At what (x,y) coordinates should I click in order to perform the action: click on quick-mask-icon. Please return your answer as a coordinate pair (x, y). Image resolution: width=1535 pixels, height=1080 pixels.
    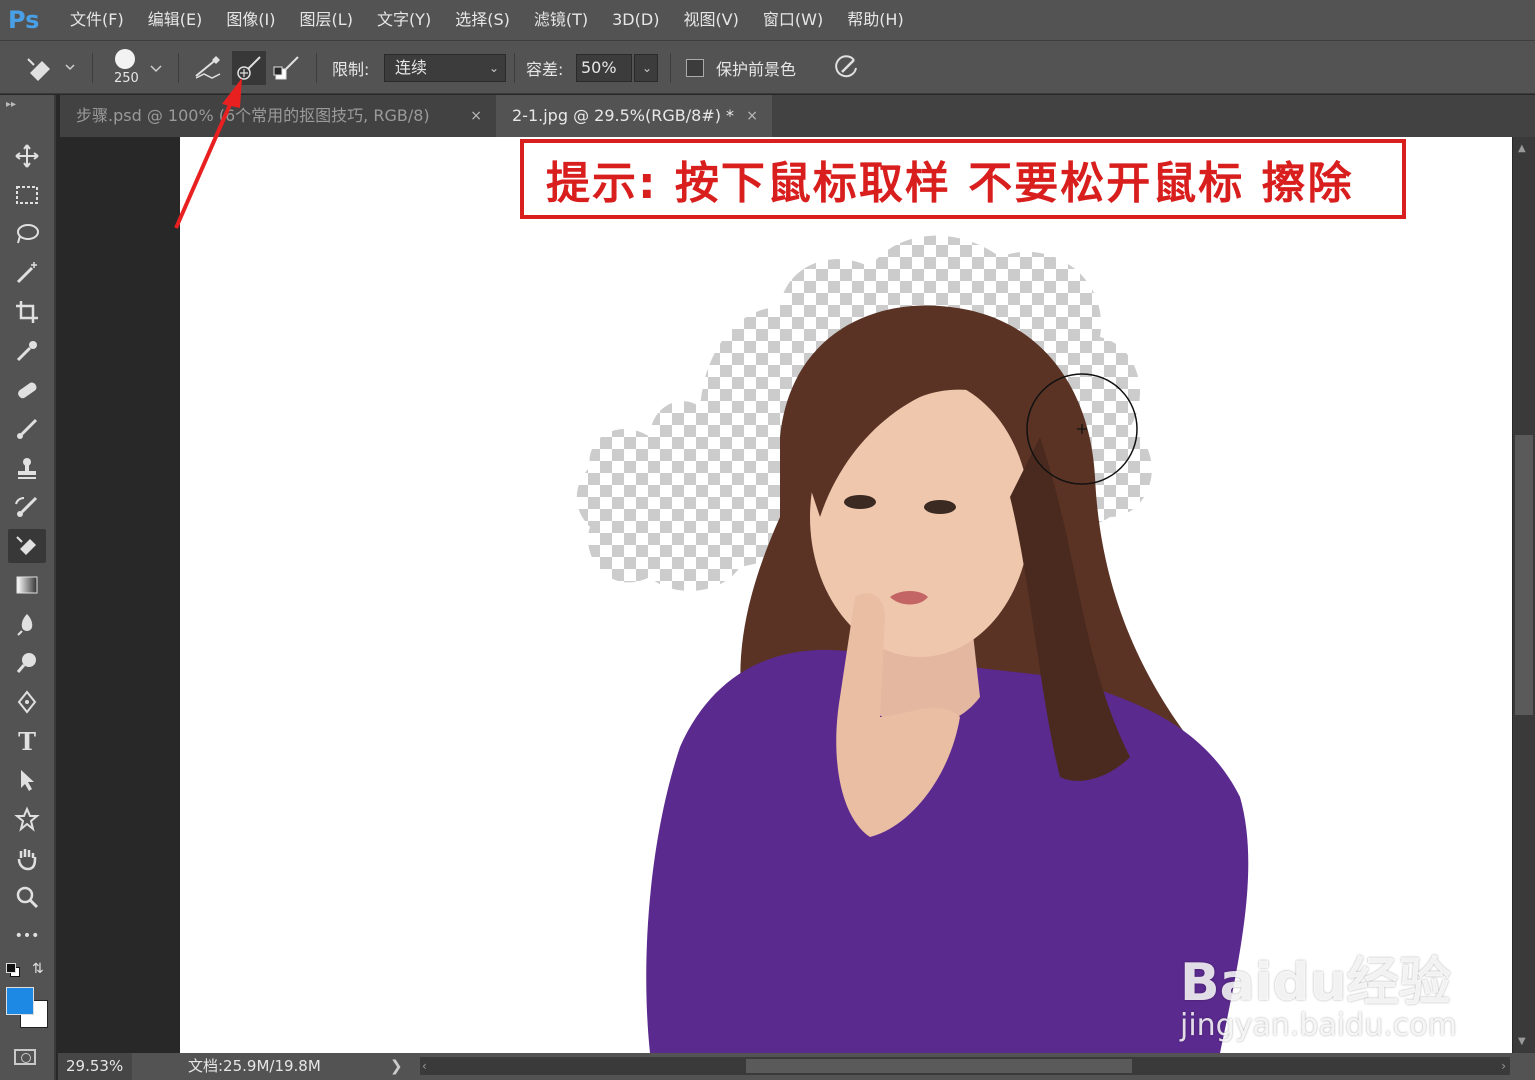
    Looking at the image, I should click on (25, 1057).